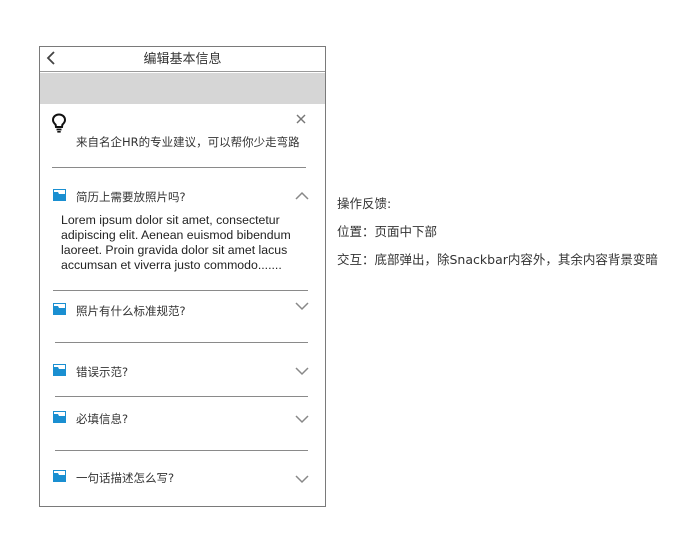  What do you see at coordinates (302, 195) in the screenshot?
I see `chevron-up-icon` at bounding box center [302, 195].